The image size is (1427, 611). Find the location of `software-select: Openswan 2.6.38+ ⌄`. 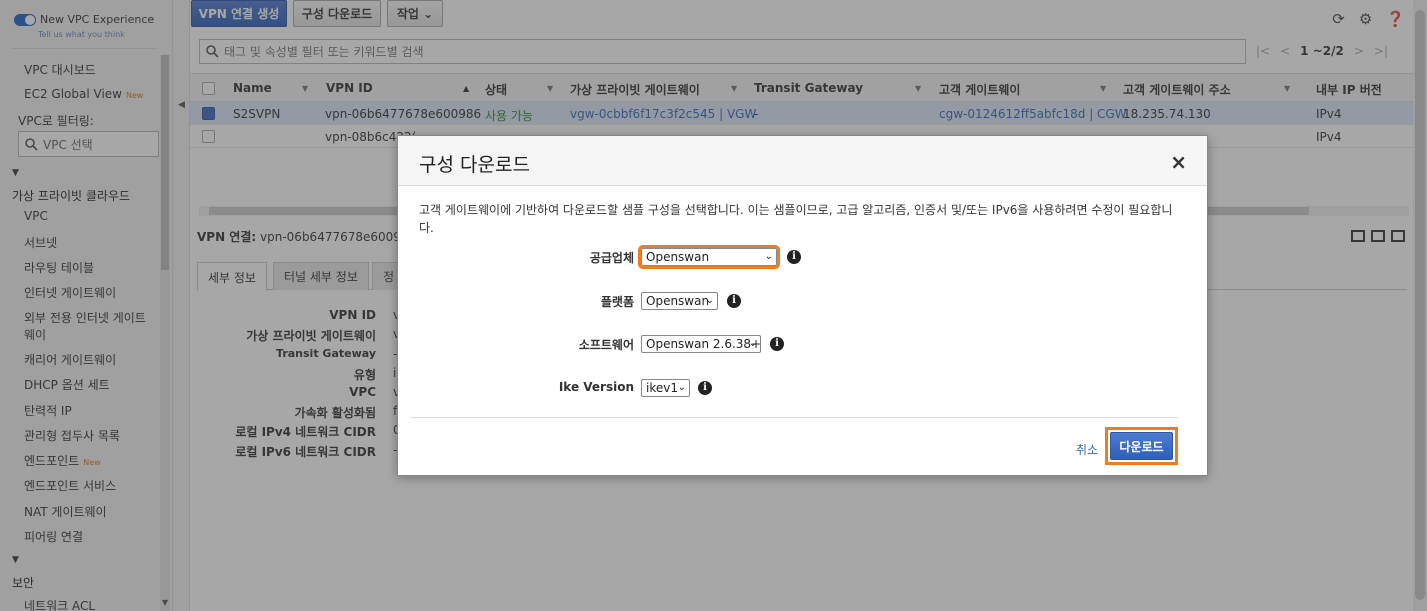

software-select: Openswan 2.6.38+ ⌄ is located at coordinates (701, 344).